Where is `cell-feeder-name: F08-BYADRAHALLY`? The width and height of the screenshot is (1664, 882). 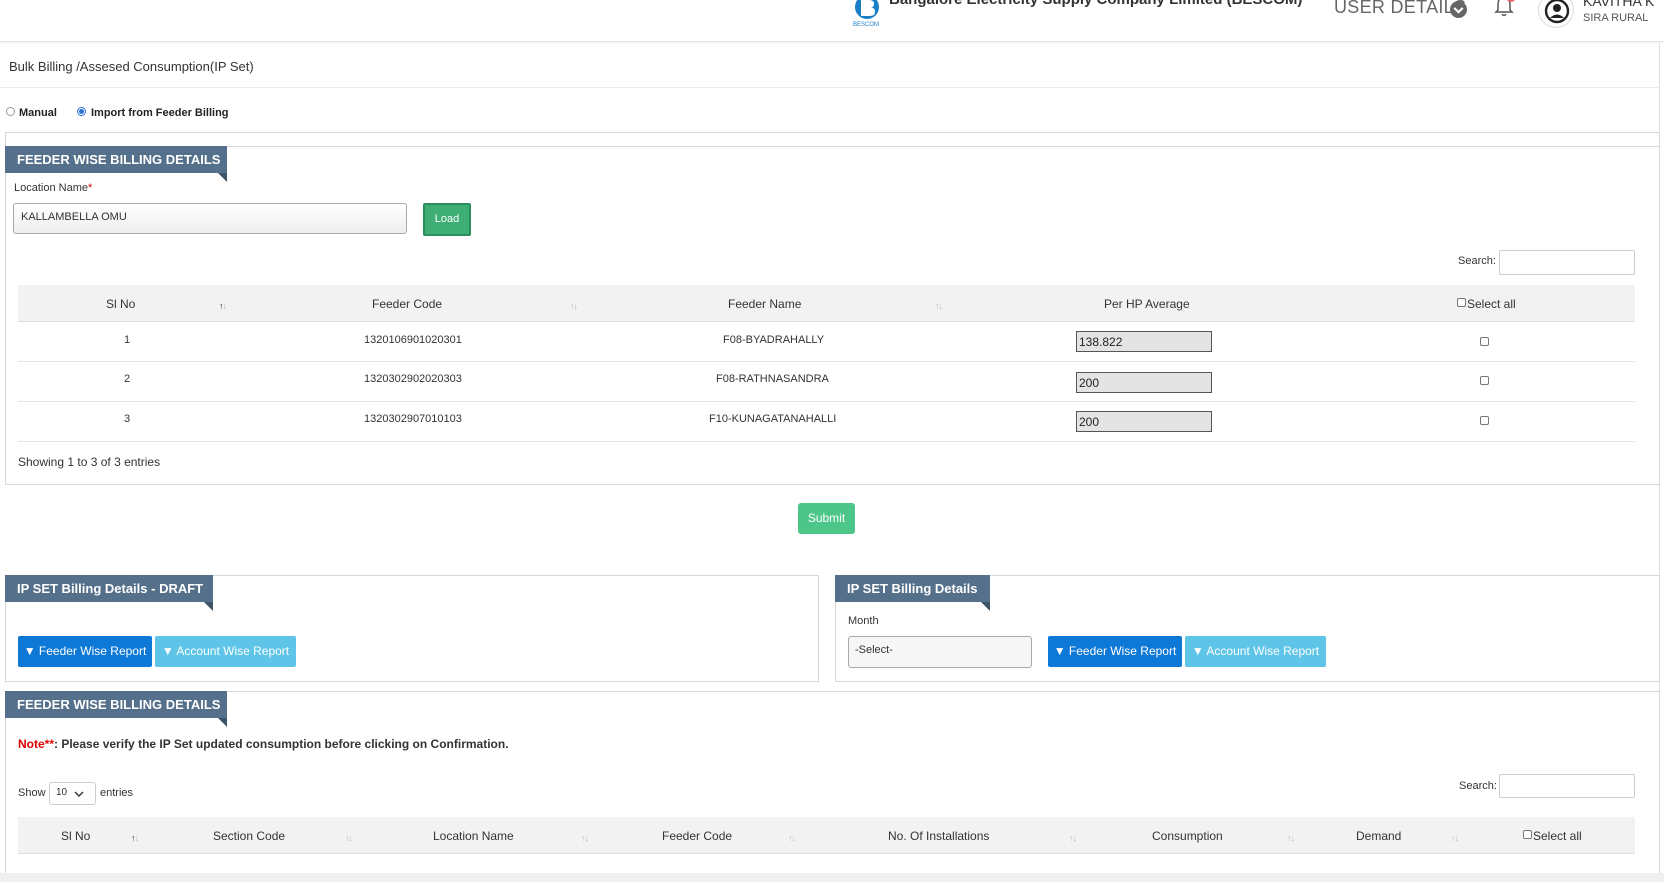 cell-feeder-name: F08-BYADRAHALLY is located at coordinates (774, 340).